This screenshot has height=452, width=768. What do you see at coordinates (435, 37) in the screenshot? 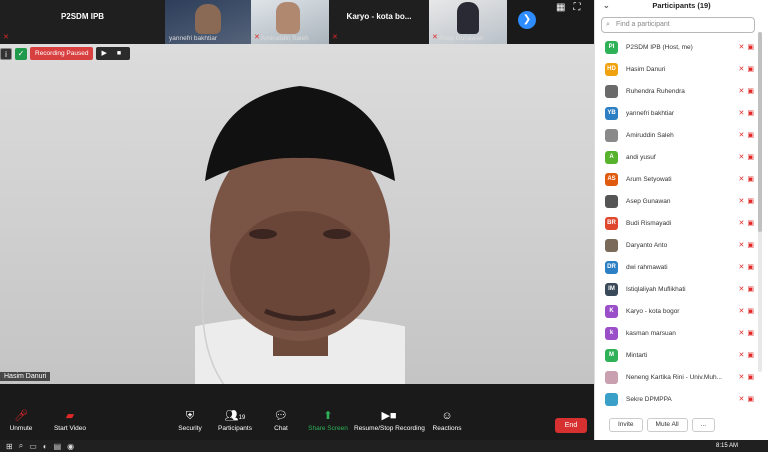
I see `mic-muted-icon: ✕` at bounding box center [435, 37].